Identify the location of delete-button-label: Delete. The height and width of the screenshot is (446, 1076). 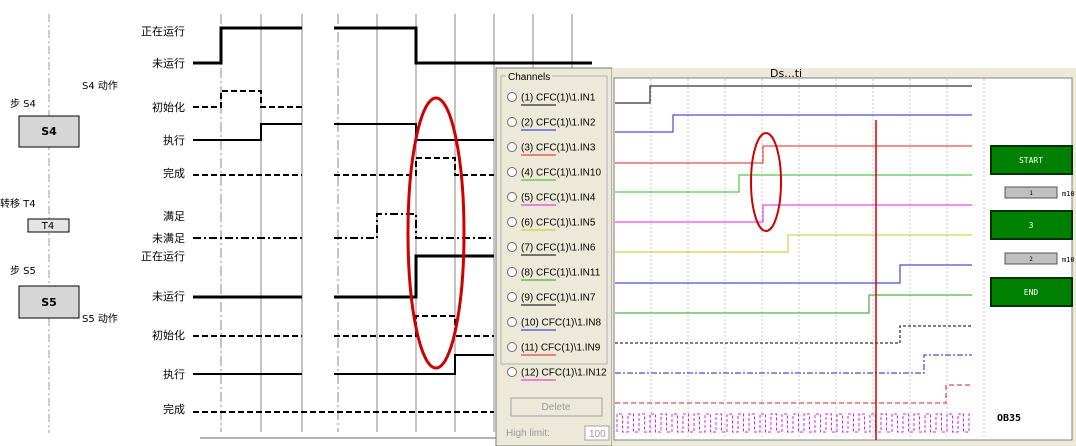
(556, 407).